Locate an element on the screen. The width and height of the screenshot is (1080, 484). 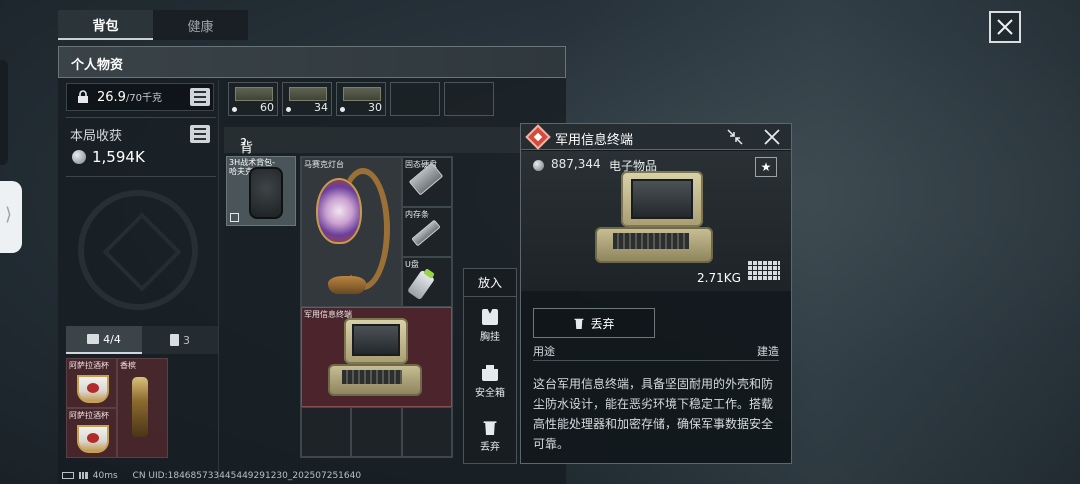
usb-icon is located at coordinates (421, 285).